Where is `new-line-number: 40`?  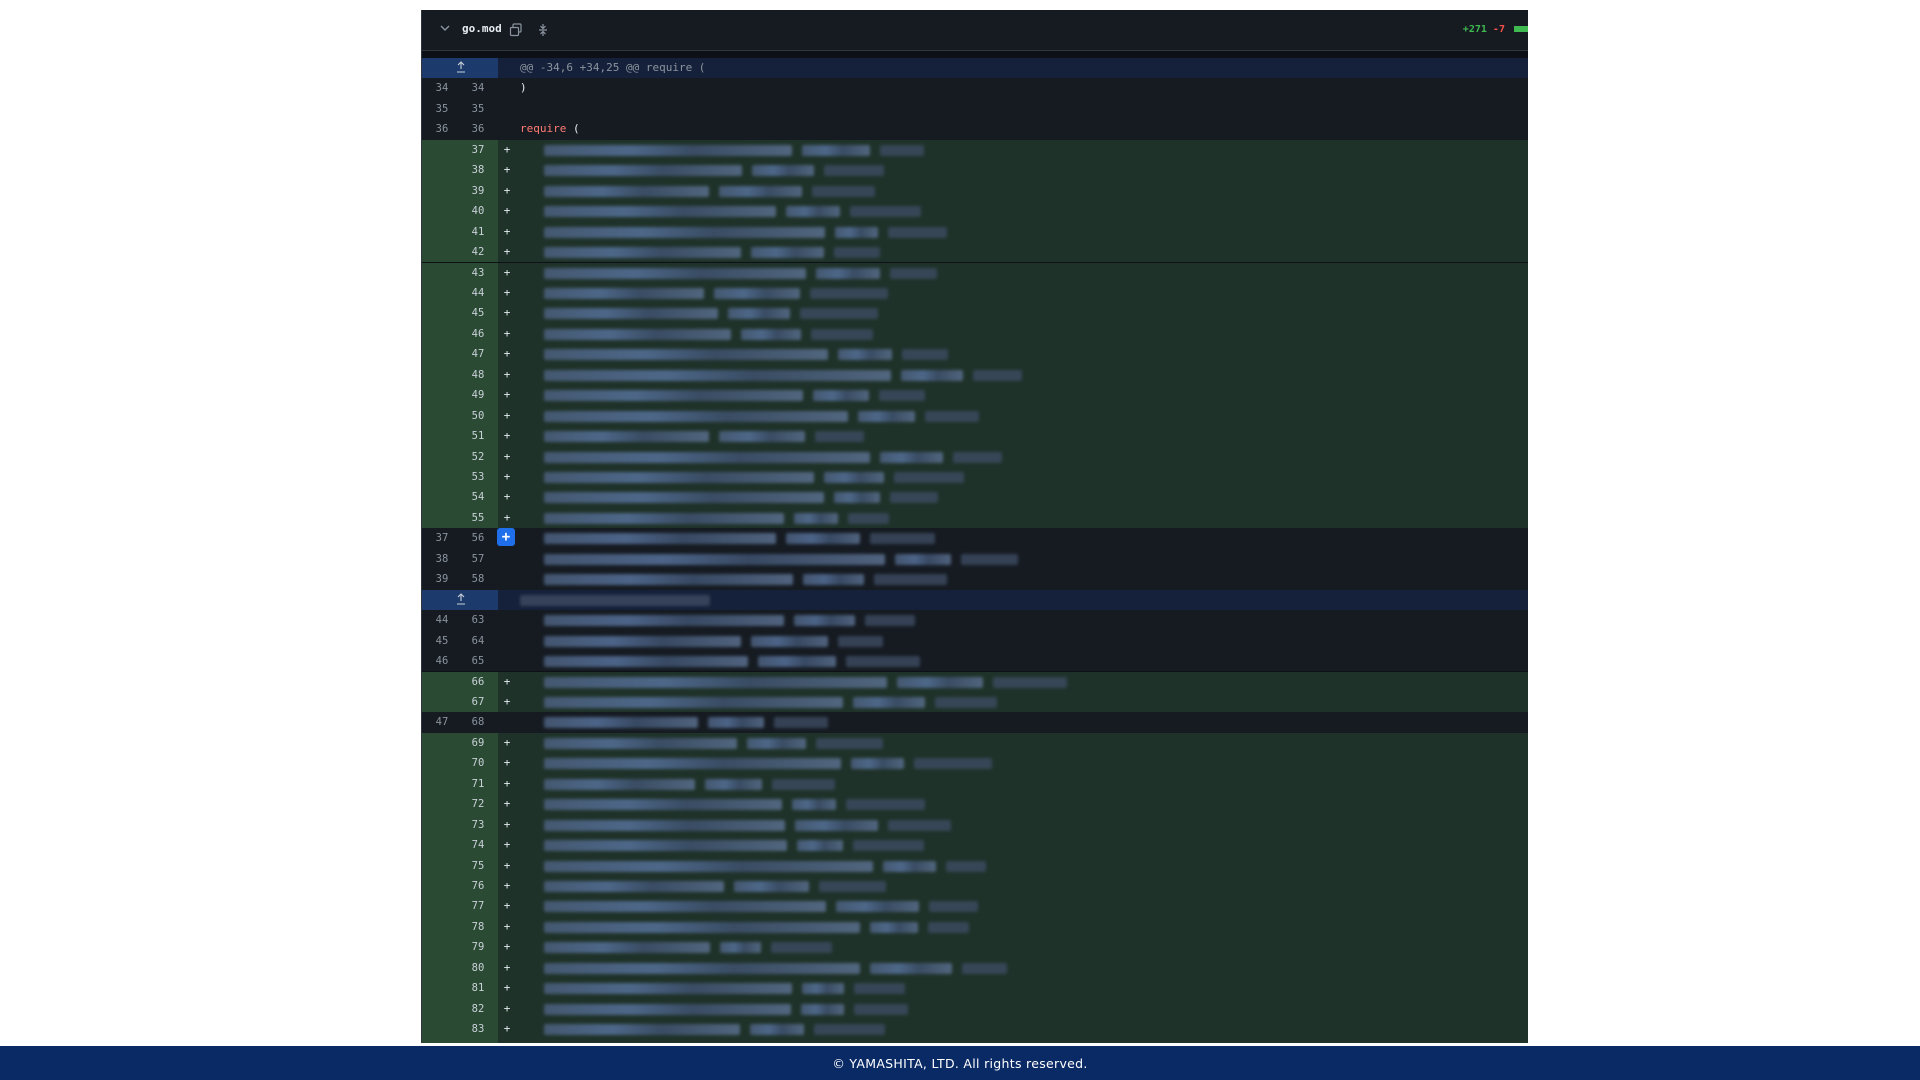
new-line-number: 40 is located at coordinates (478, 211).